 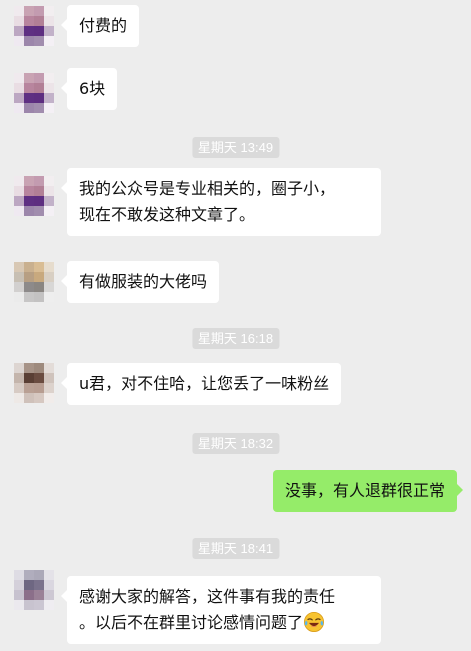 I want to click on my-message-bubble: 没事，有人退群很正常, so click(x=368, y=491).